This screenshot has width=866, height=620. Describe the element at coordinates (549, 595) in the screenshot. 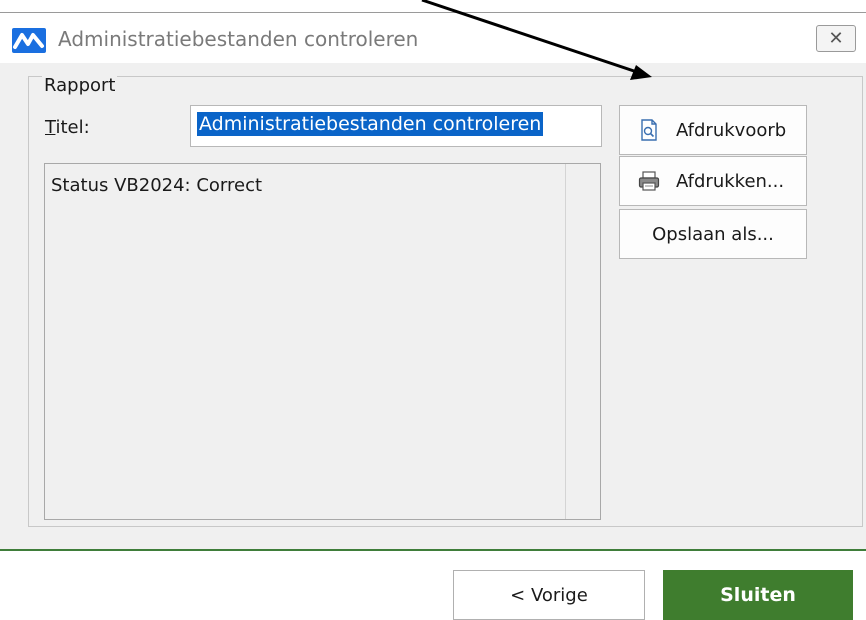

I see `back-label: < Vorige` at that location.